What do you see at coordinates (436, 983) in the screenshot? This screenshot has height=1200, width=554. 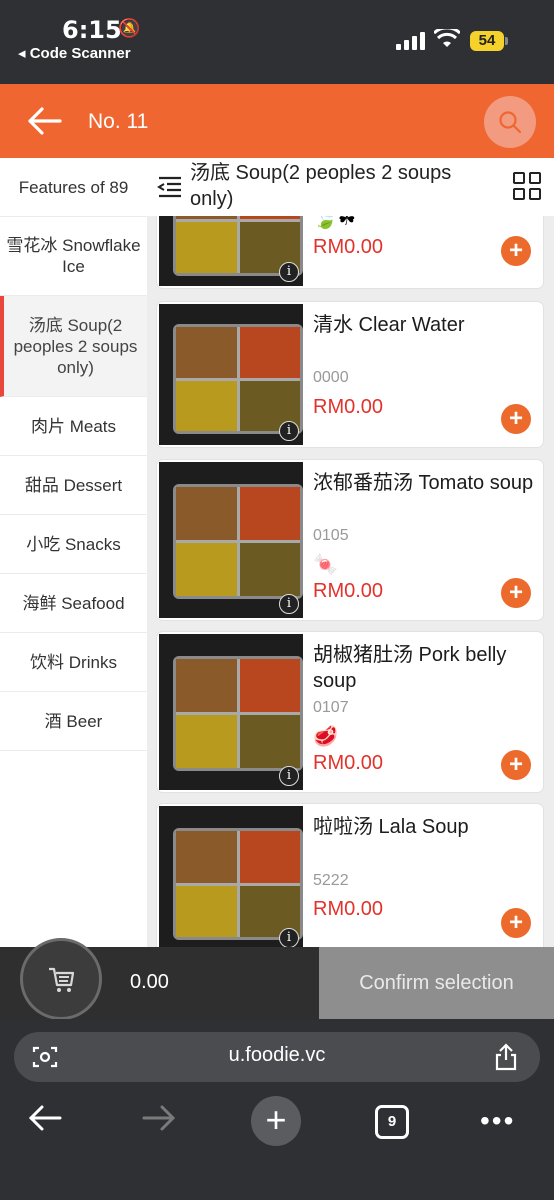 I see `confirm-selection-button: Confirm selection` at bounding box center [436, 983].